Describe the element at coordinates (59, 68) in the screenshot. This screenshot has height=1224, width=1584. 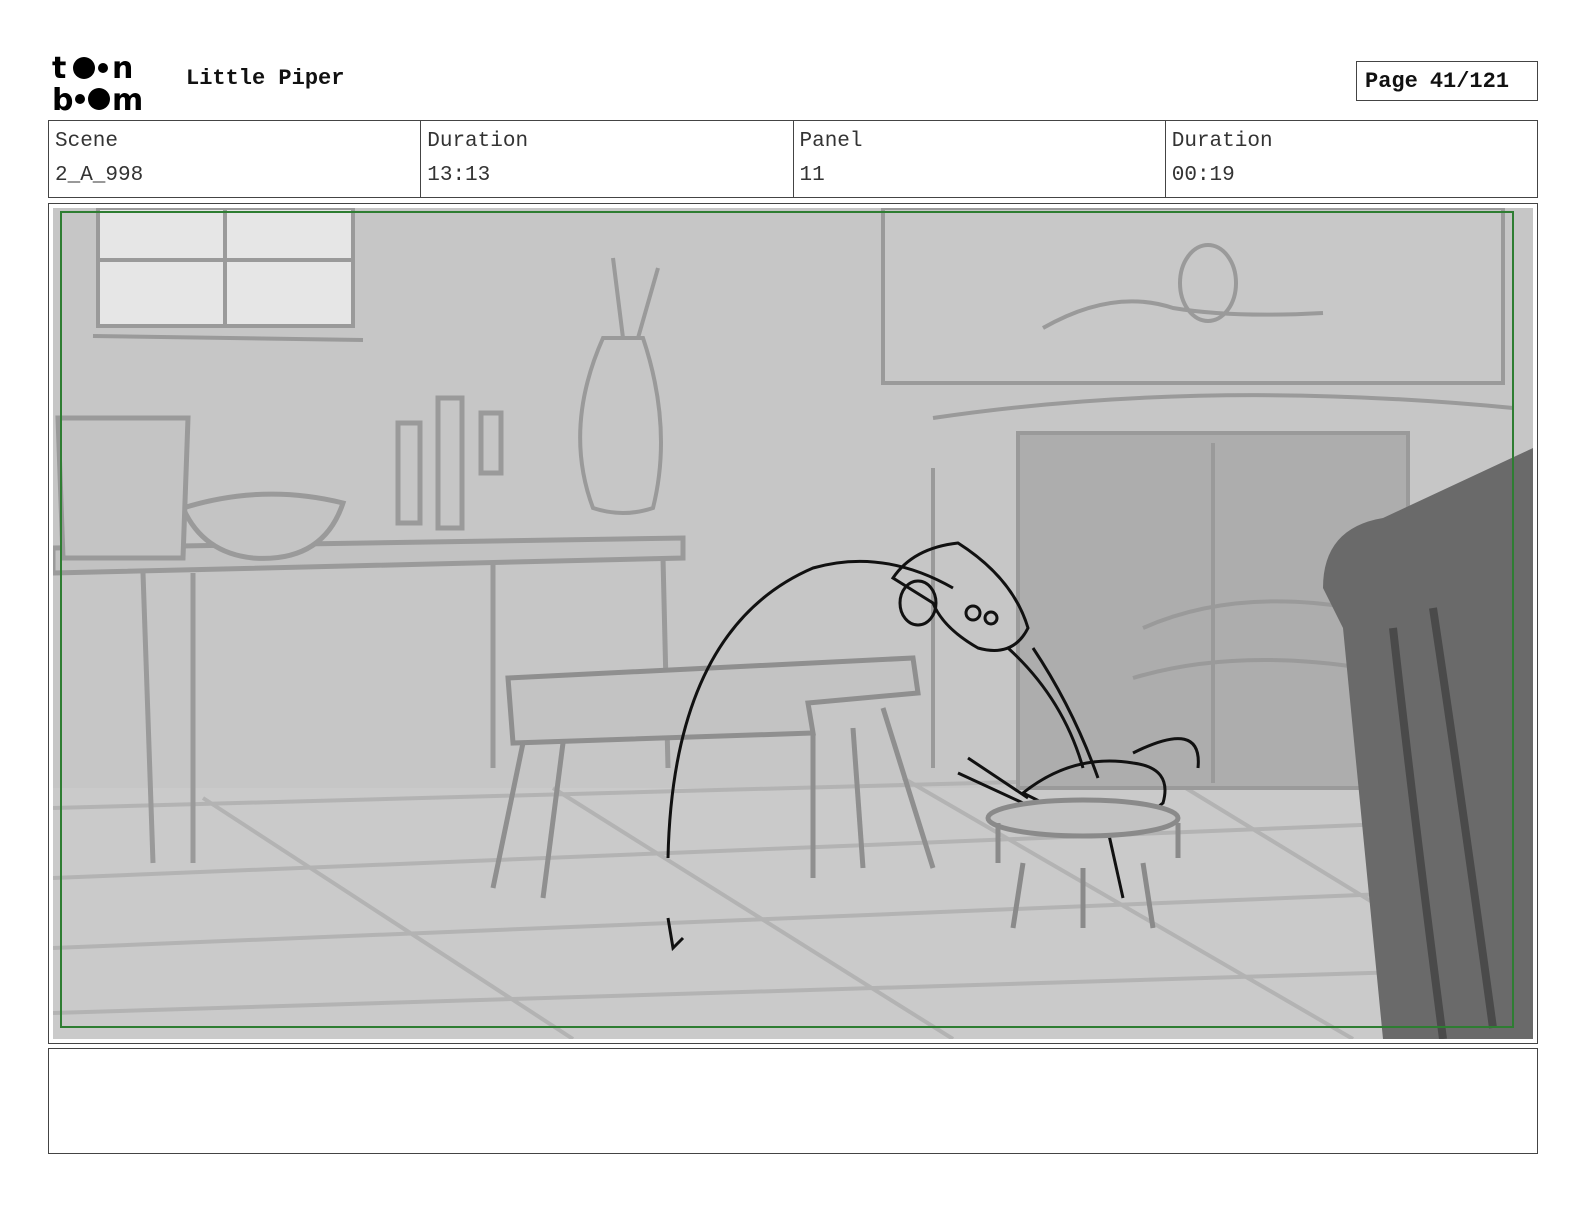
I see `svg-text: t` at that location.